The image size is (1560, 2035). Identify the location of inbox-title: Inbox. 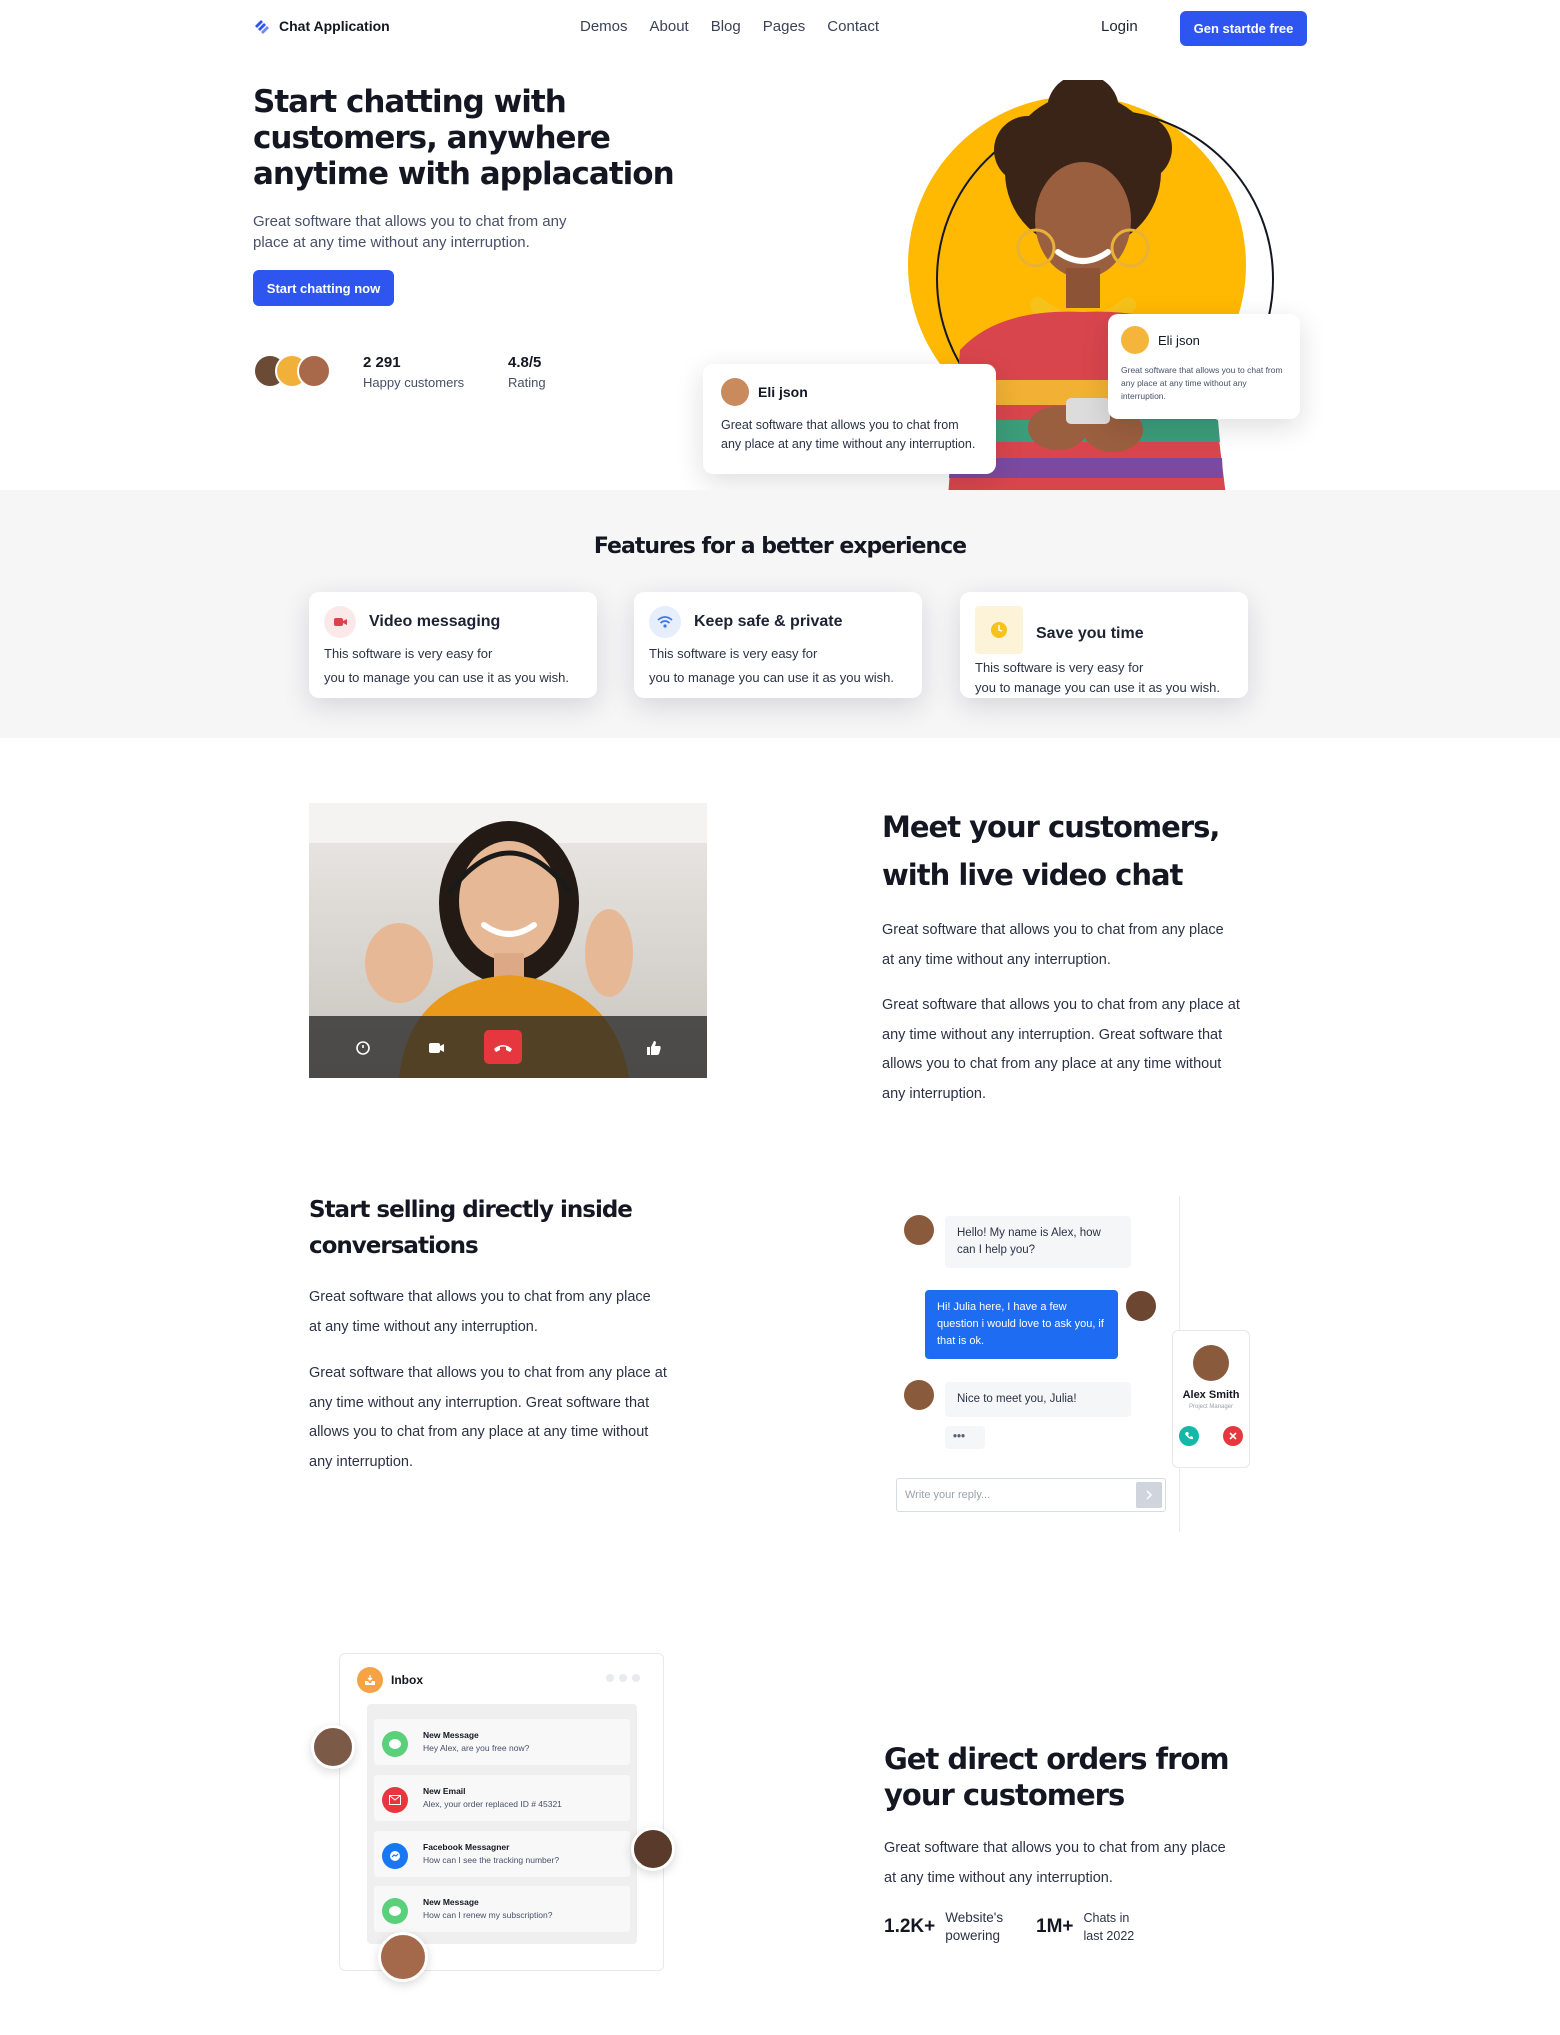
(407, 1680).